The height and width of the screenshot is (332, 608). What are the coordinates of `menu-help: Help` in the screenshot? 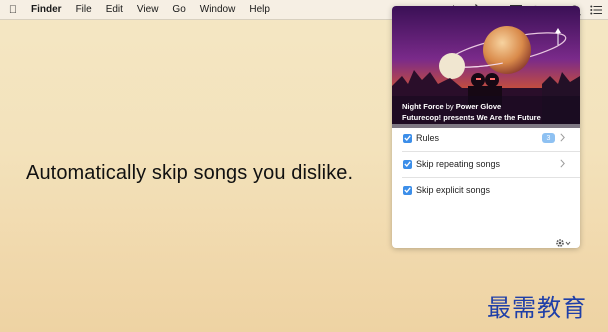 It's located at (259, 9).